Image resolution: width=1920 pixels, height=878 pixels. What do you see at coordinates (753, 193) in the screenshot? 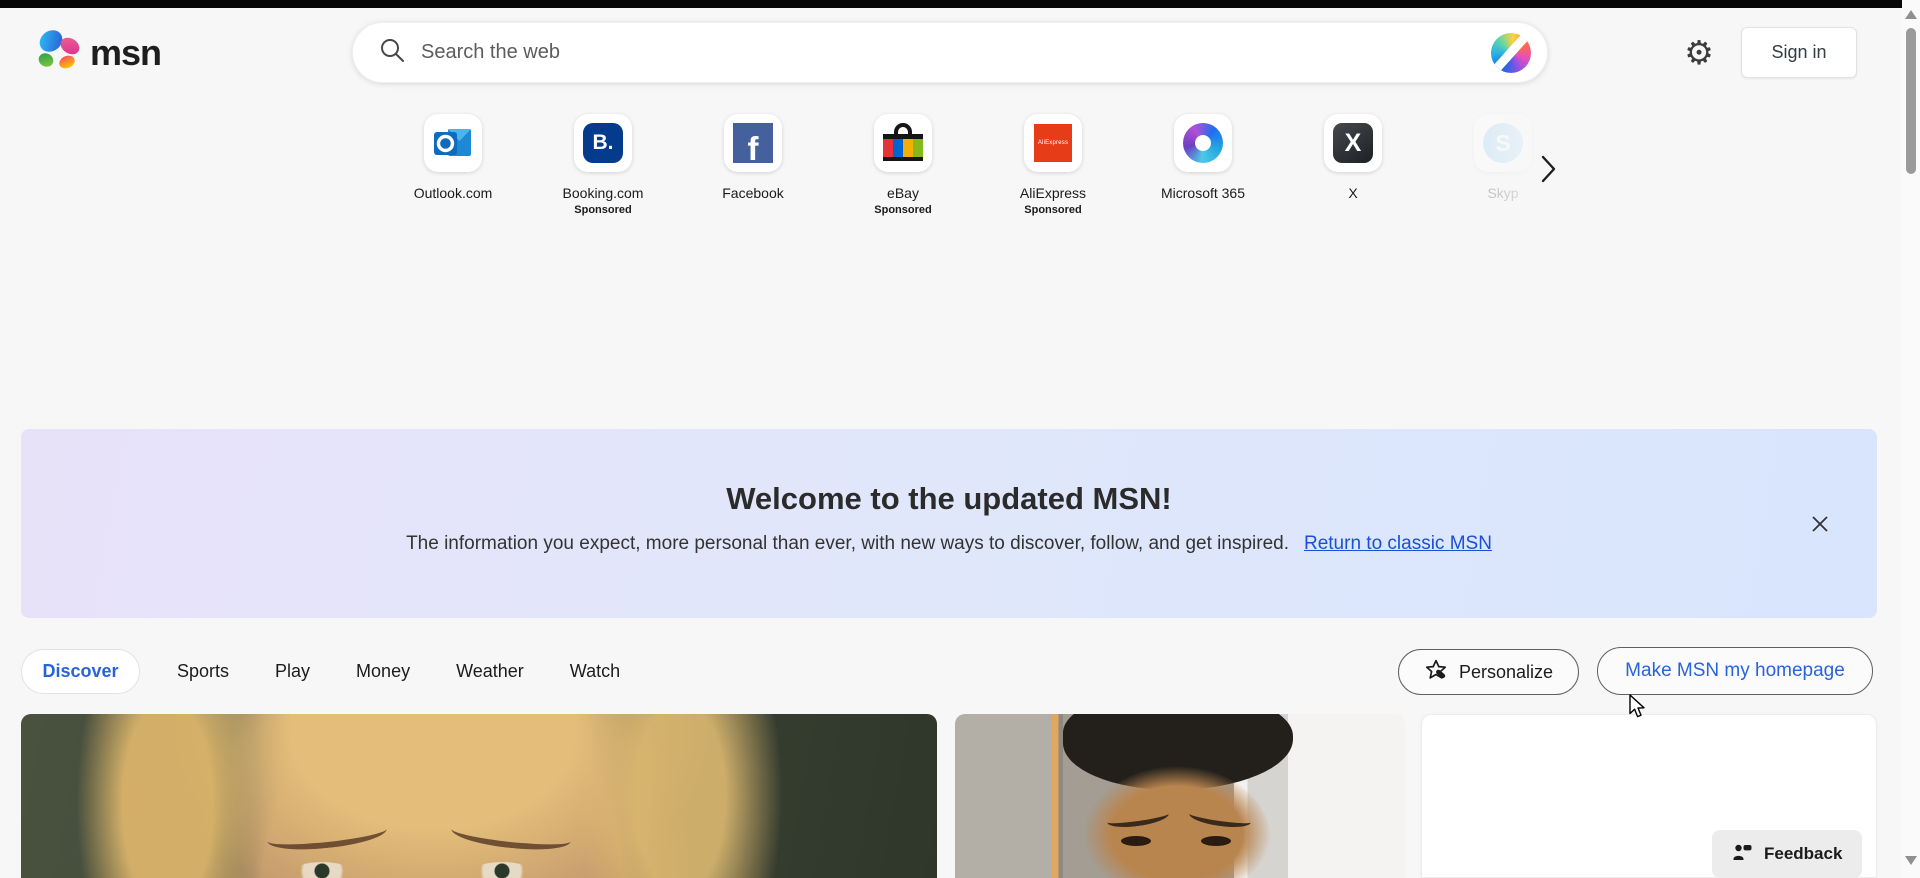
I see `quick-link-label: Facebook` at bounding box center [753, 193].